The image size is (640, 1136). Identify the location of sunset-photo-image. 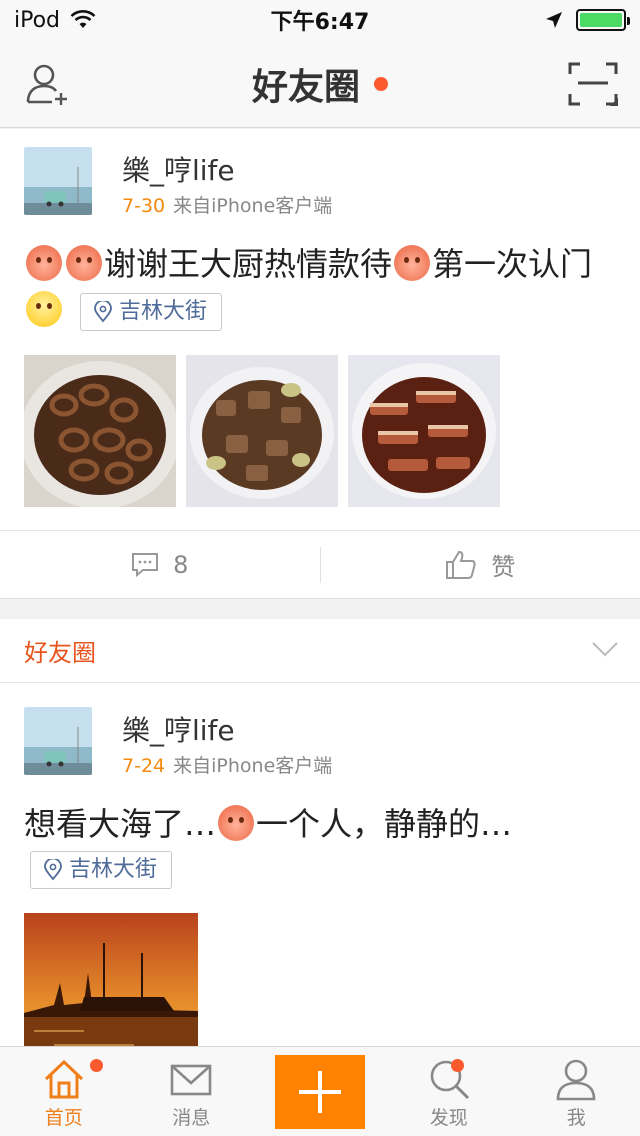
(111, 979).